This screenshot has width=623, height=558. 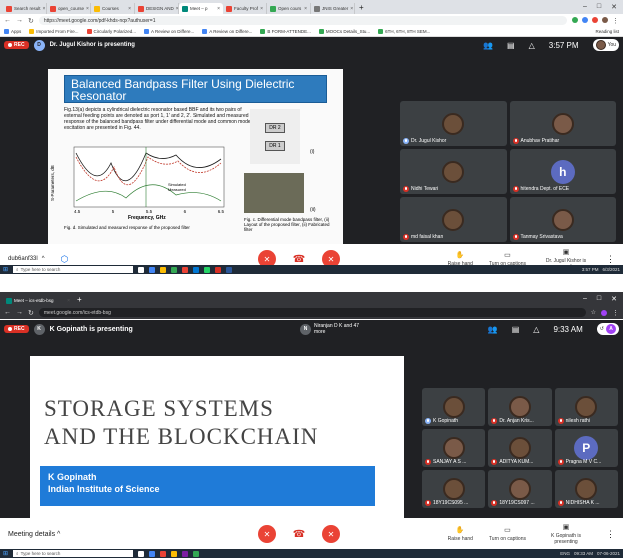 What do you see at coordinates (331, 534) in the screenshot?
I see `camera-off-icon: ✕` at bounding box center [331, 534].